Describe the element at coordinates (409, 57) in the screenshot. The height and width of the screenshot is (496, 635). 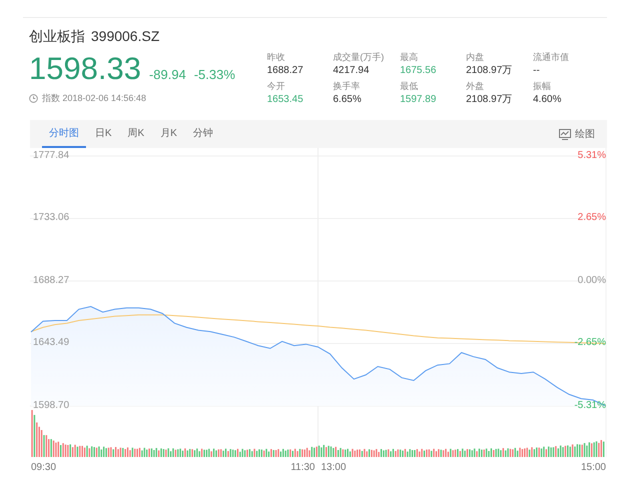
I see `stat-label: 最高` at that location.